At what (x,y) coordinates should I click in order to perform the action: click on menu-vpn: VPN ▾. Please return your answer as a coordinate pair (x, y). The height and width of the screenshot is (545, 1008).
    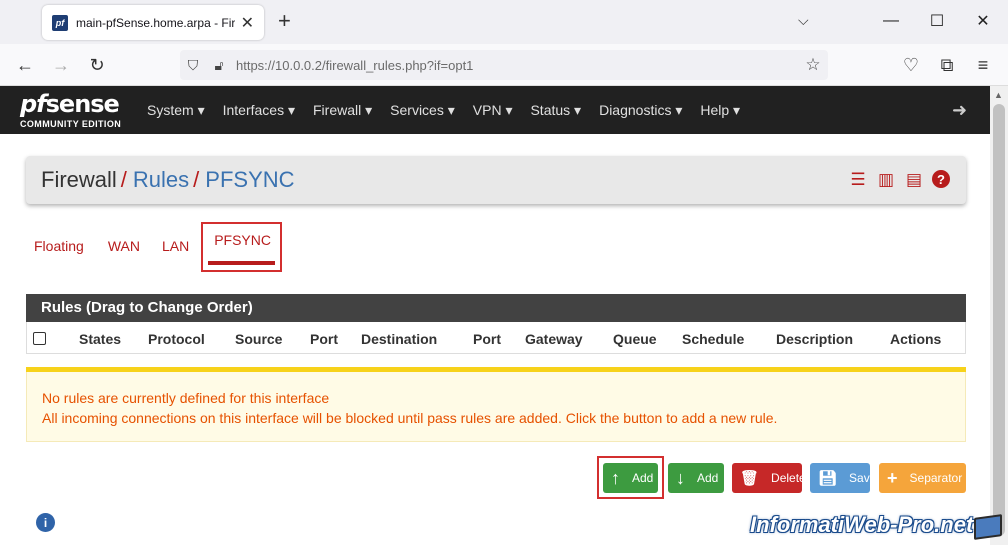
    Looking at the image, I should click on (493, 110).